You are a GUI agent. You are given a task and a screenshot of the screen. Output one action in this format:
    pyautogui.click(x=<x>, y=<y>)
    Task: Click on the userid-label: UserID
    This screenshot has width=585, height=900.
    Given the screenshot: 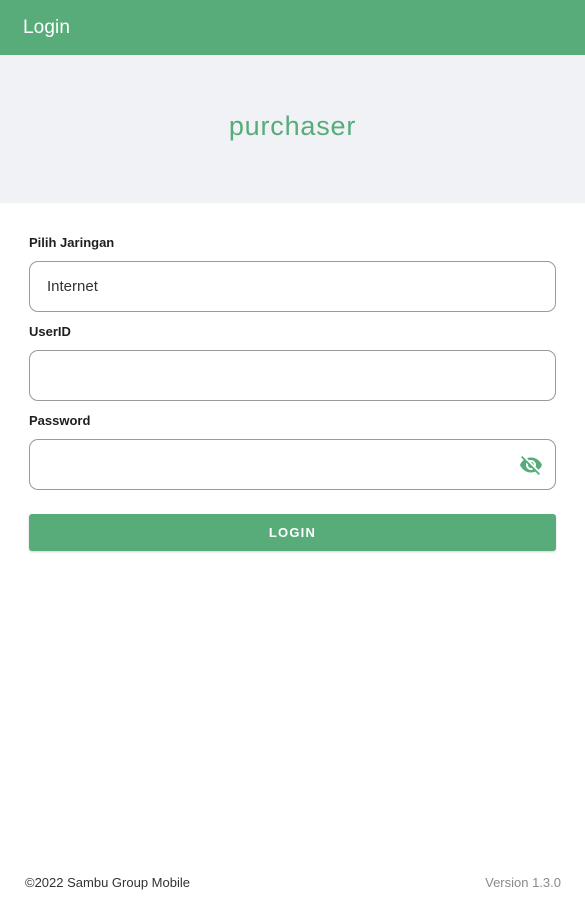 What is the action you would take?
    pyautogui.click(x=50, y=331)
    